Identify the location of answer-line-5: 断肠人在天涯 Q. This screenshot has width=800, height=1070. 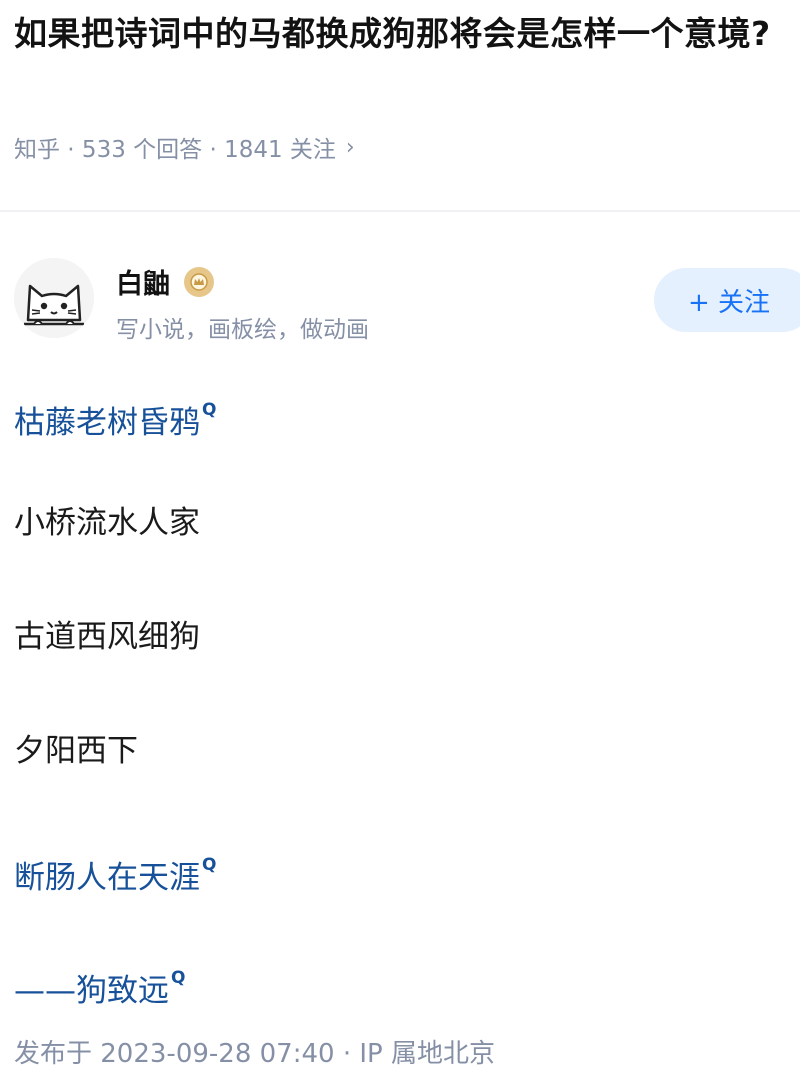
(115, 871).